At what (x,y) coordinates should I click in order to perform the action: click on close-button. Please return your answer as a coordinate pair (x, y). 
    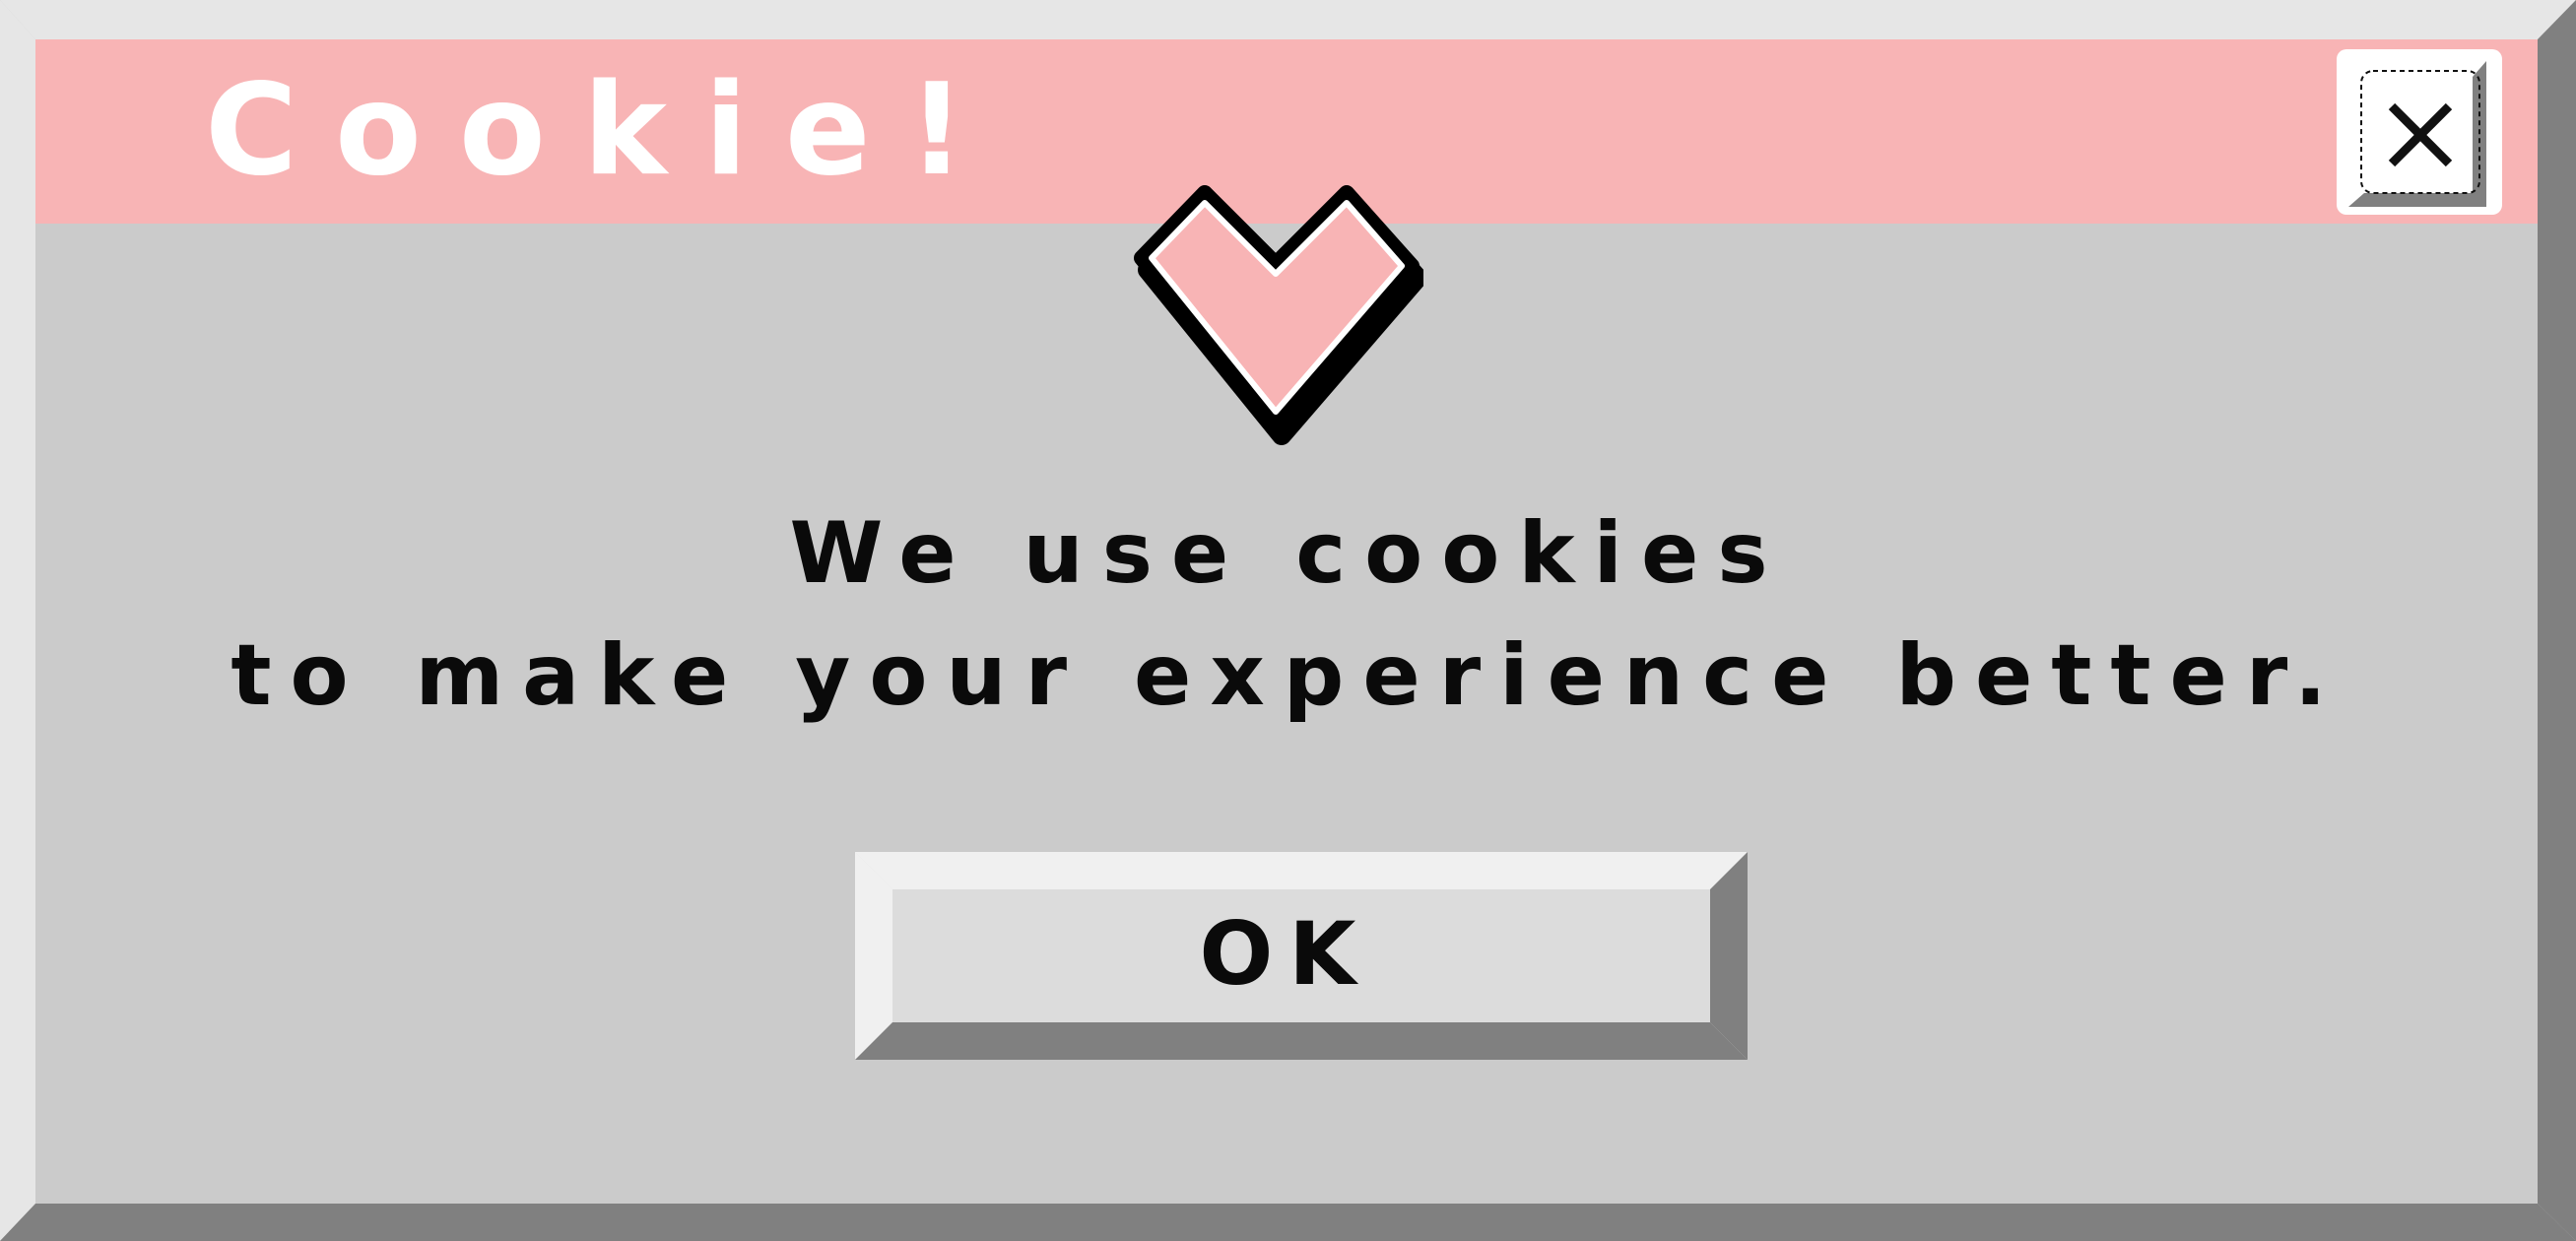
    Looking at the image, I should click on (2420, 132).